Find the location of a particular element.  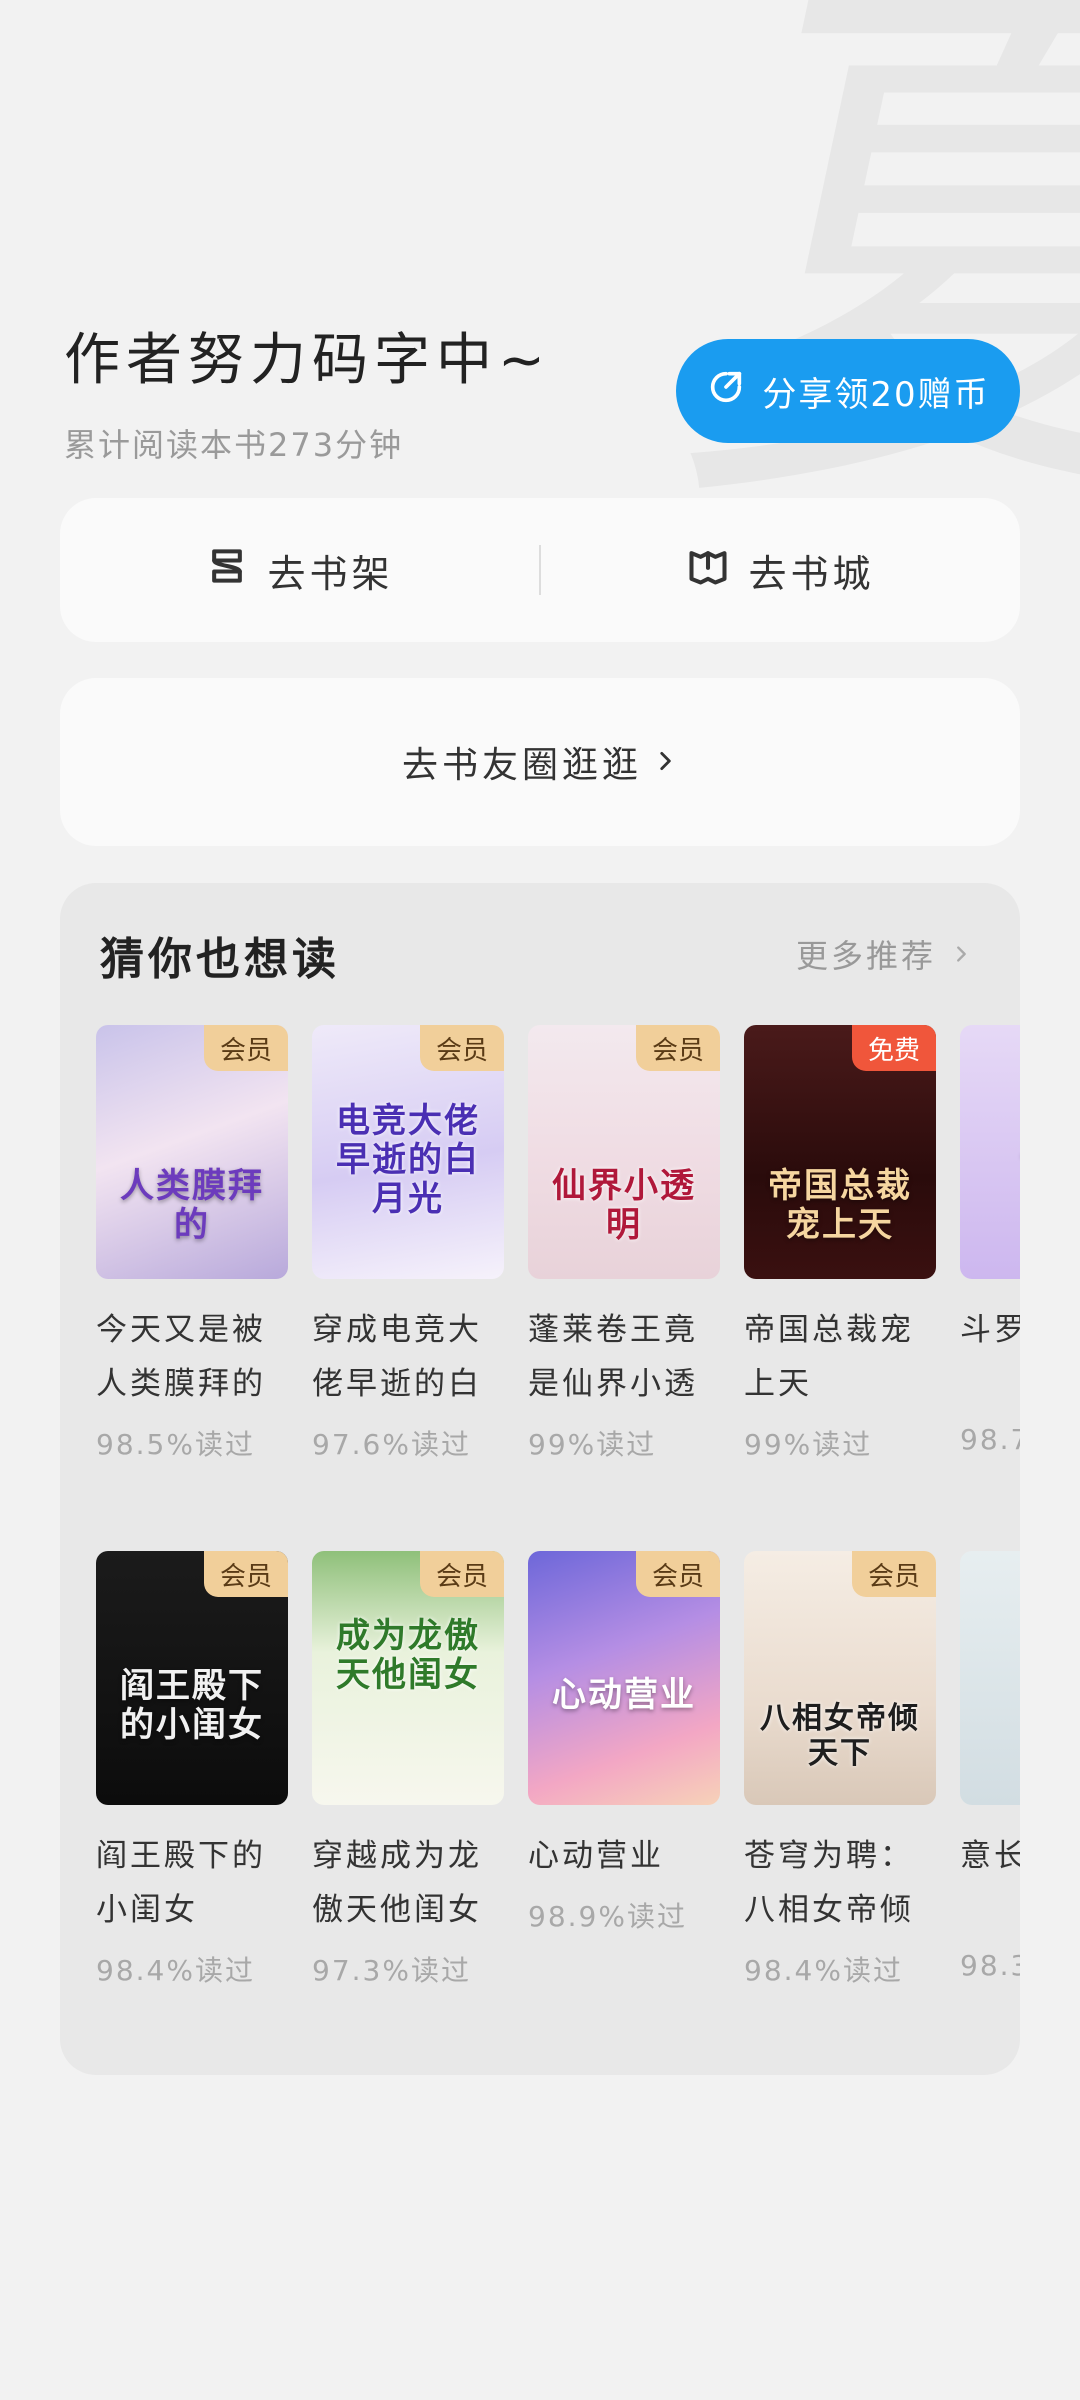

book-cover: 会员 阎王殿下的小闺女 is located at coordinates (192, 1678).